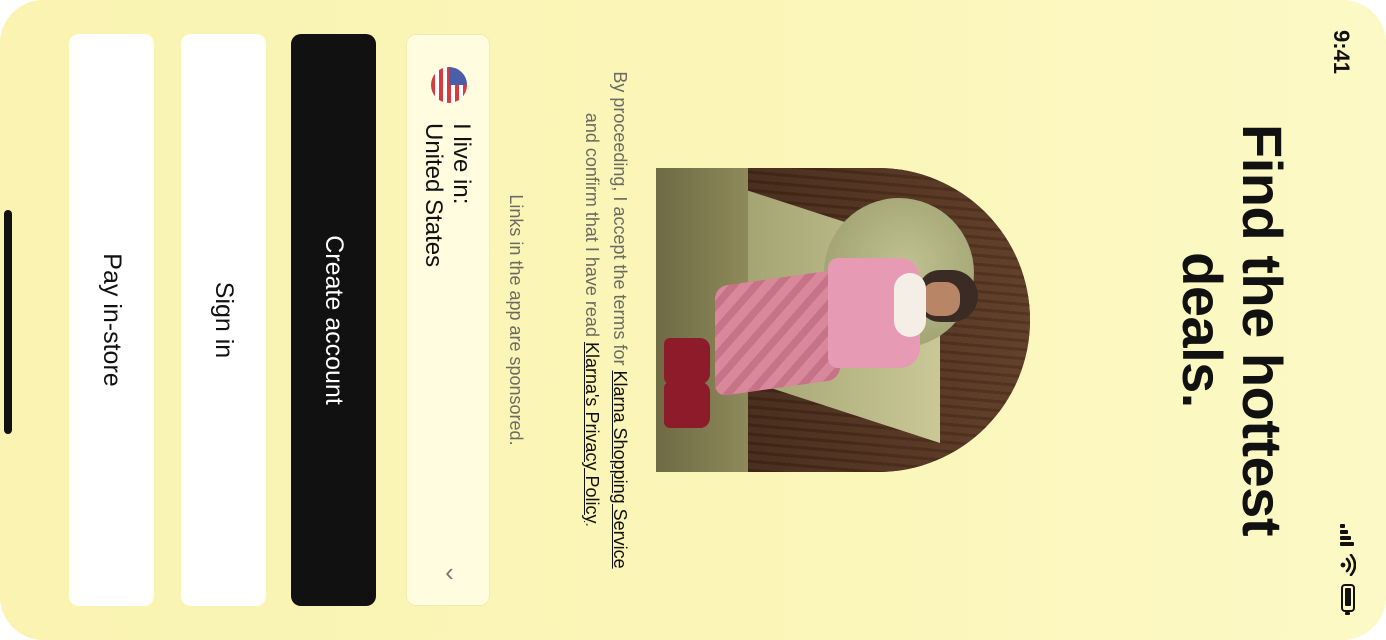 Image resolution: width=1386 pixels, height=640 pixels. I want to click on home-indicator, so click(8, 322).